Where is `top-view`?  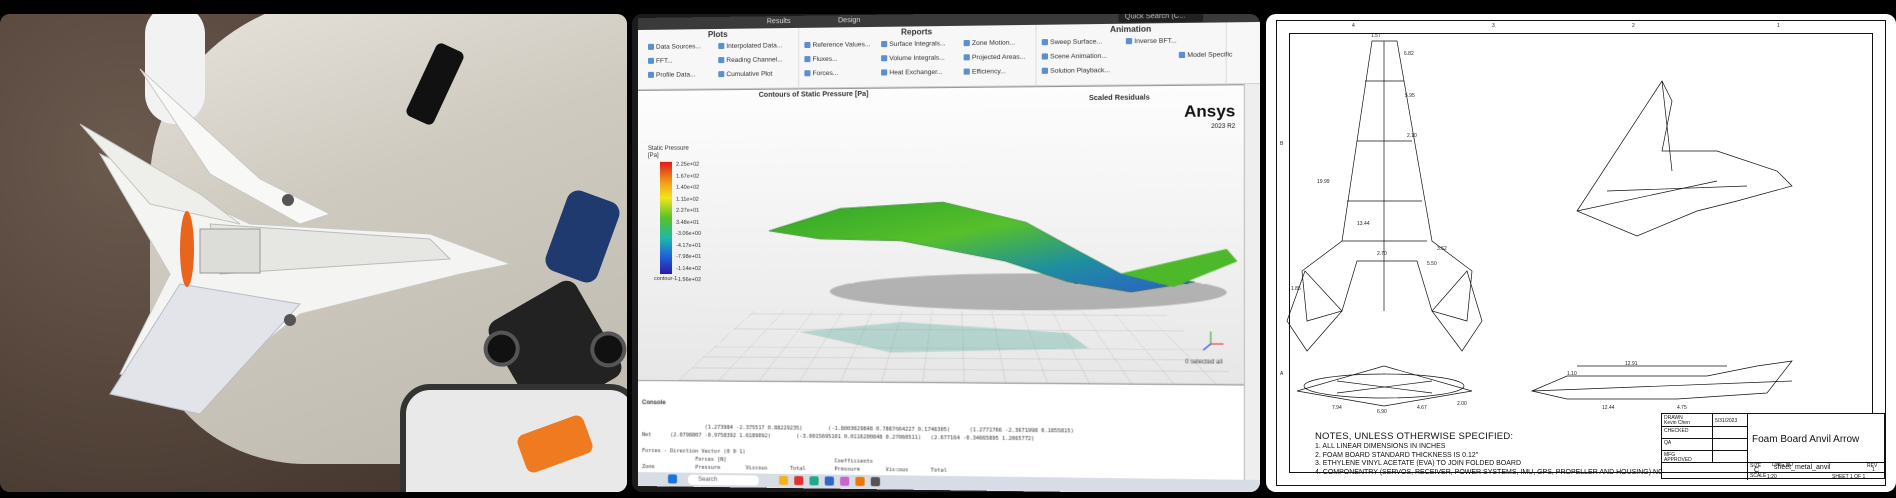 top-view is located at coordinates (1384, 196).